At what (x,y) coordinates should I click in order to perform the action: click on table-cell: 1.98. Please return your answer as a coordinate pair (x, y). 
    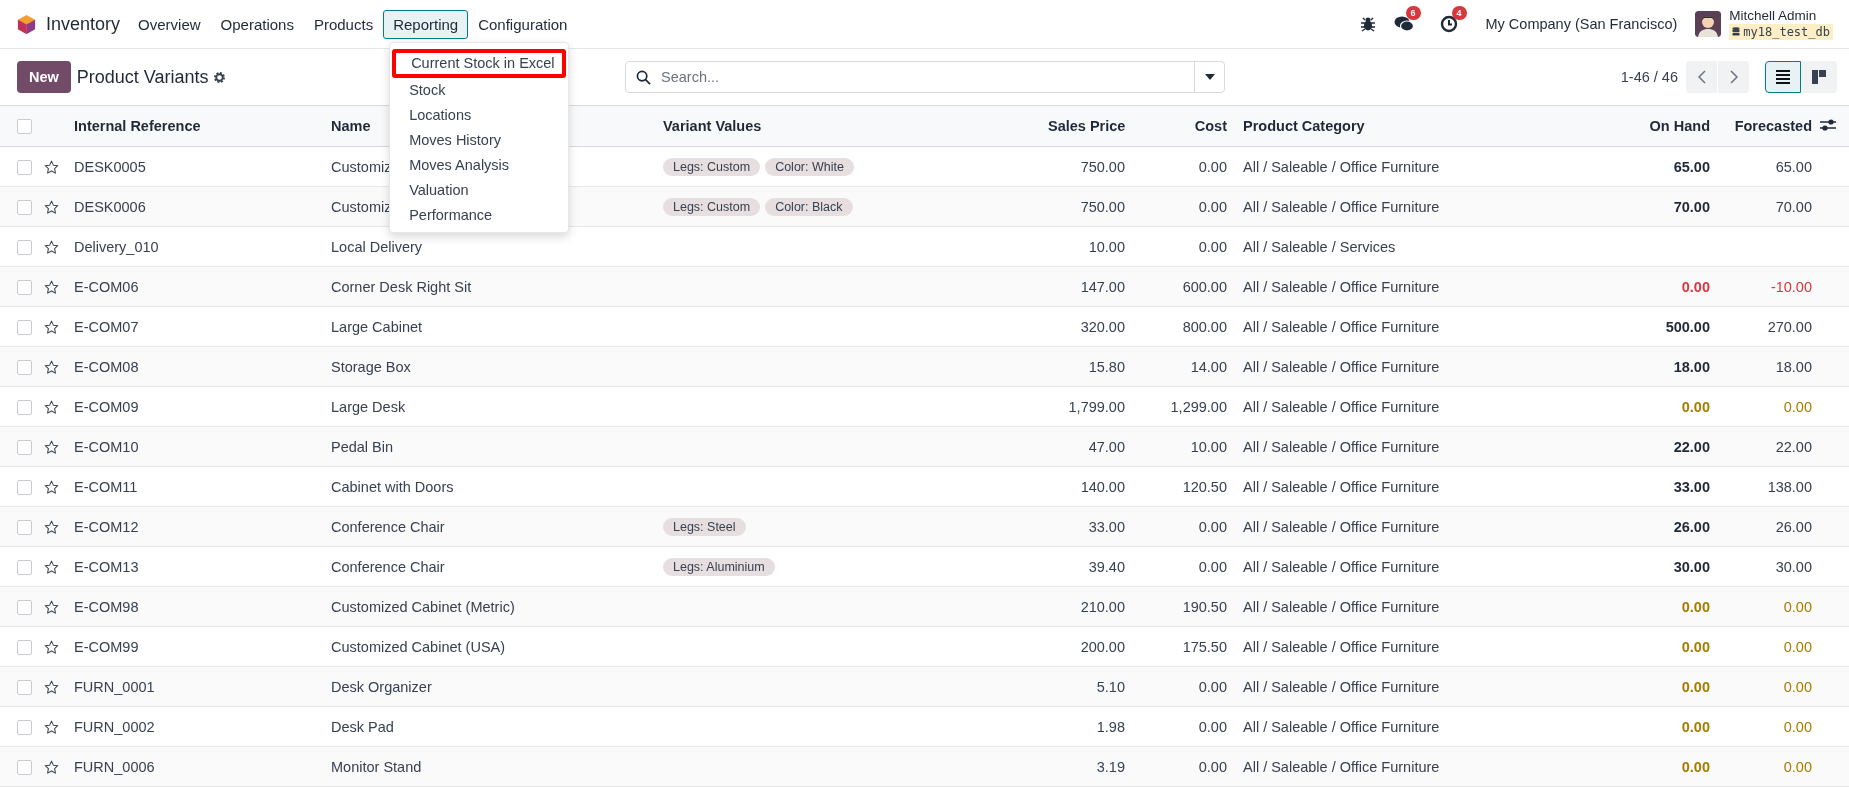
    Looking at the image, I should click on (1086, 726).